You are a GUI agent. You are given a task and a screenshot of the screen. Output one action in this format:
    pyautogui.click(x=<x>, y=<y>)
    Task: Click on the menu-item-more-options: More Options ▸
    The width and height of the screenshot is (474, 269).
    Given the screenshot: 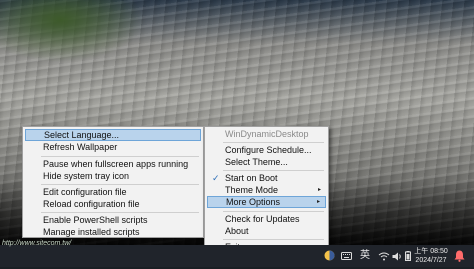 What is the action you would take?
    pyautogui.click(x=266, y=202)
    